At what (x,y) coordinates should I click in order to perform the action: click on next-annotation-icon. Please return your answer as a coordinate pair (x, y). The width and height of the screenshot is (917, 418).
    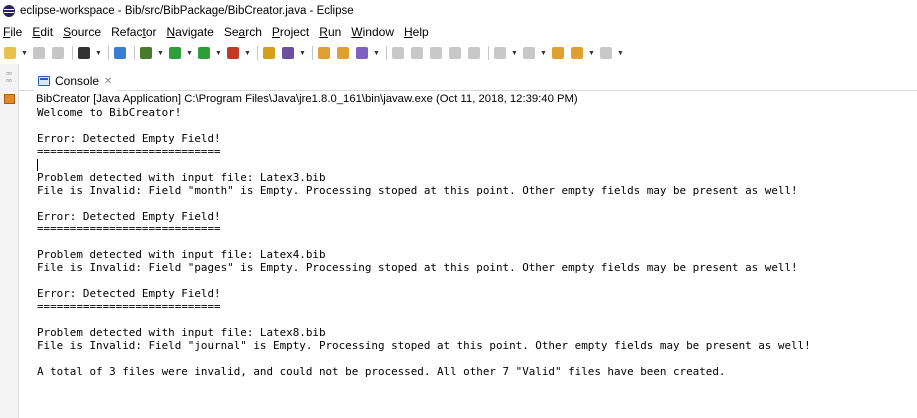
    Looking at the image, I should click on (500, 53).